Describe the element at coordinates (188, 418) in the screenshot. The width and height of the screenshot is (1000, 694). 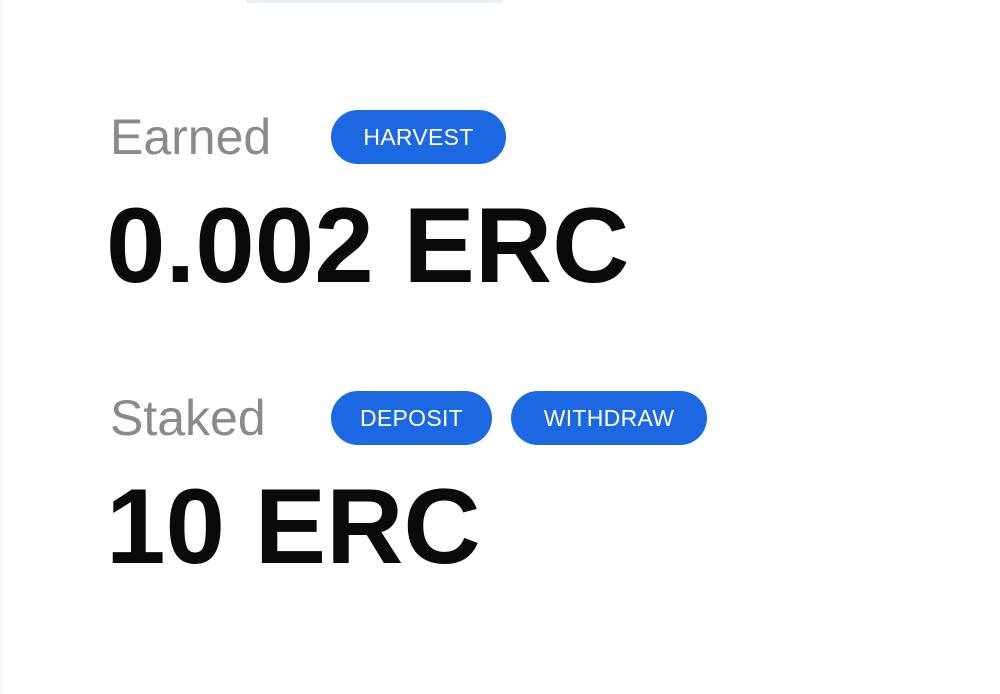
I see `staked-label: Staked` at that location.